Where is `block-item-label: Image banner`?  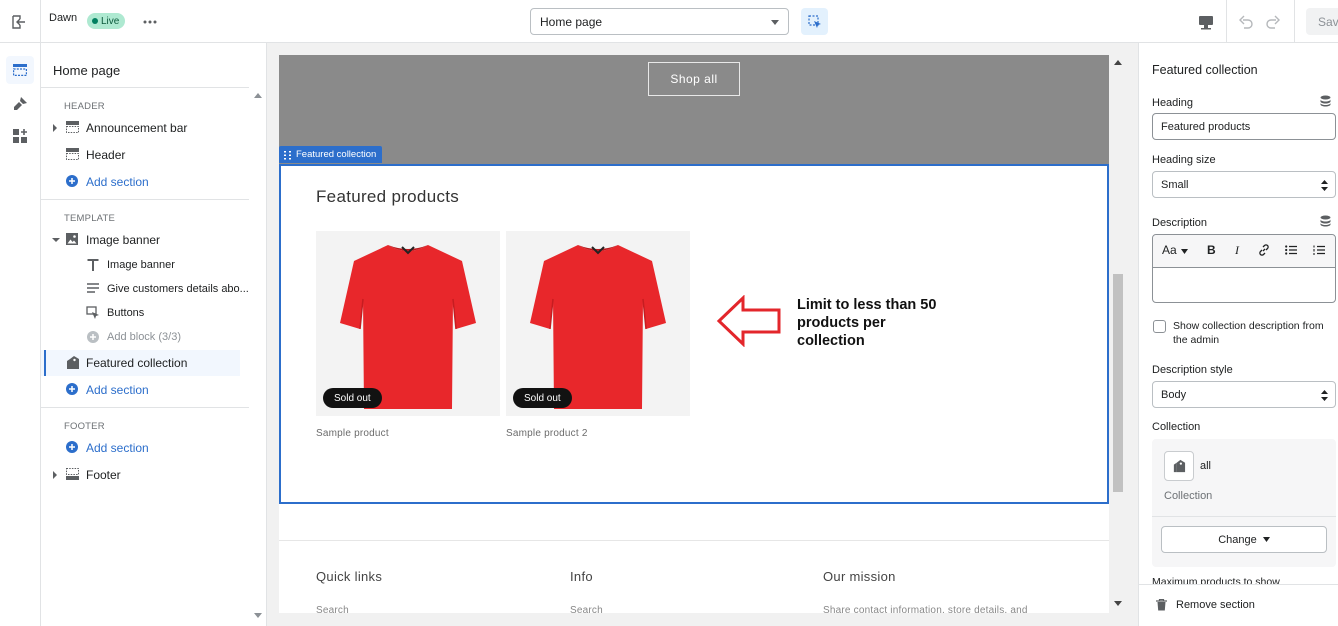 block-item-label: Image banner is located at coordinates (141, 265).